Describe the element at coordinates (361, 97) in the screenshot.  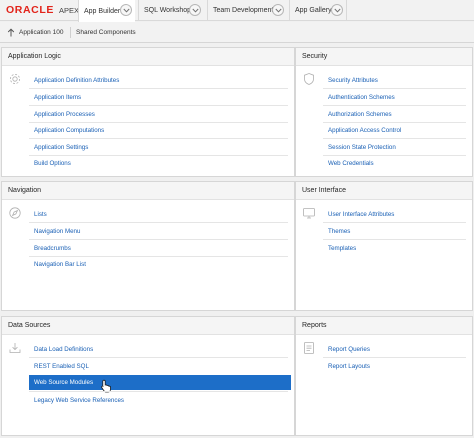
I see `link-authentication-schemes: Authentication Schemes` at that location.